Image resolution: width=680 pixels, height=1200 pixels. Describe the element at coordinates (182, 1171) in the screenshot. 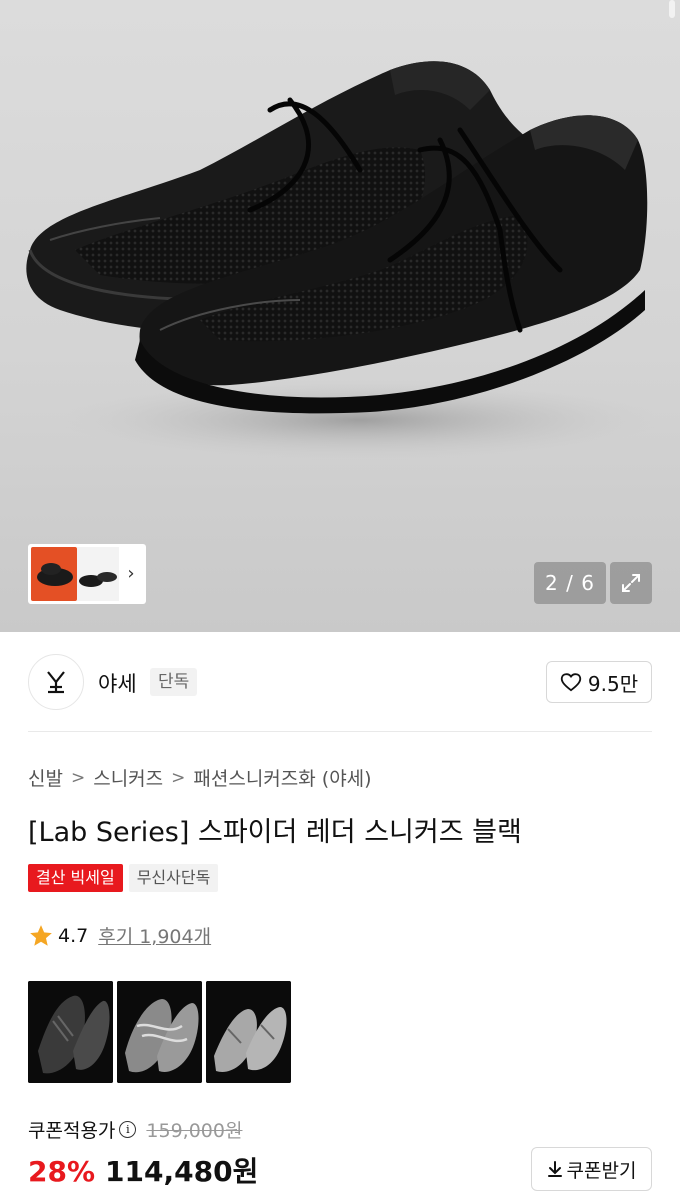

I see `sale-price: 114,480원` at that location.